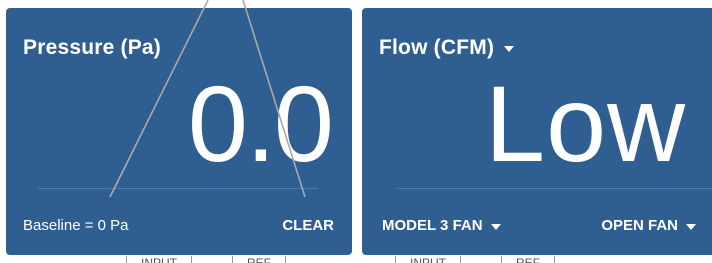  Describe the element at coordinates (76, 225) in the screenshot. I see `baseline-label: Baseline = 0 Pa` at that location.